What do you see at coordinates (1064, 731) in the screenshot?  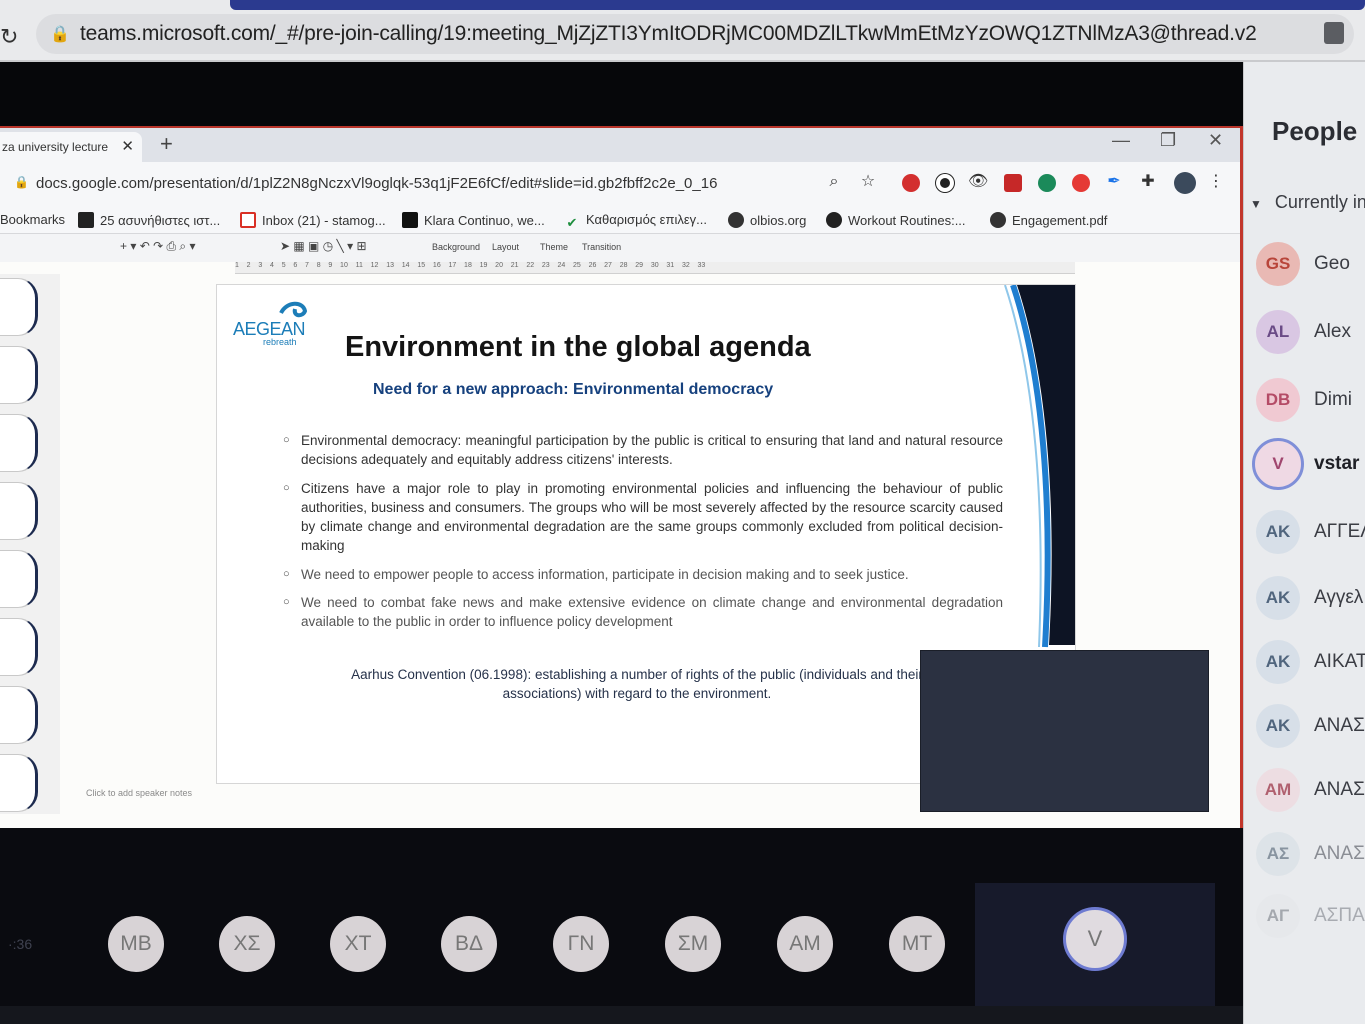 I see `presenter-video-tile` at bounding box center [1064, 731].